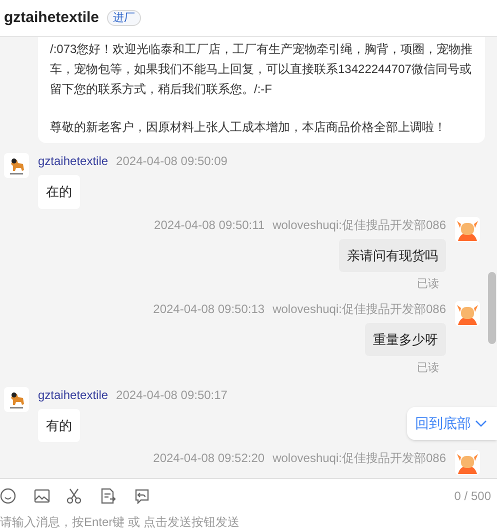 This screenshot has height=531, width=497. I want to click on message-time: 2024-04-08 09:52:20, so click(209, 458).